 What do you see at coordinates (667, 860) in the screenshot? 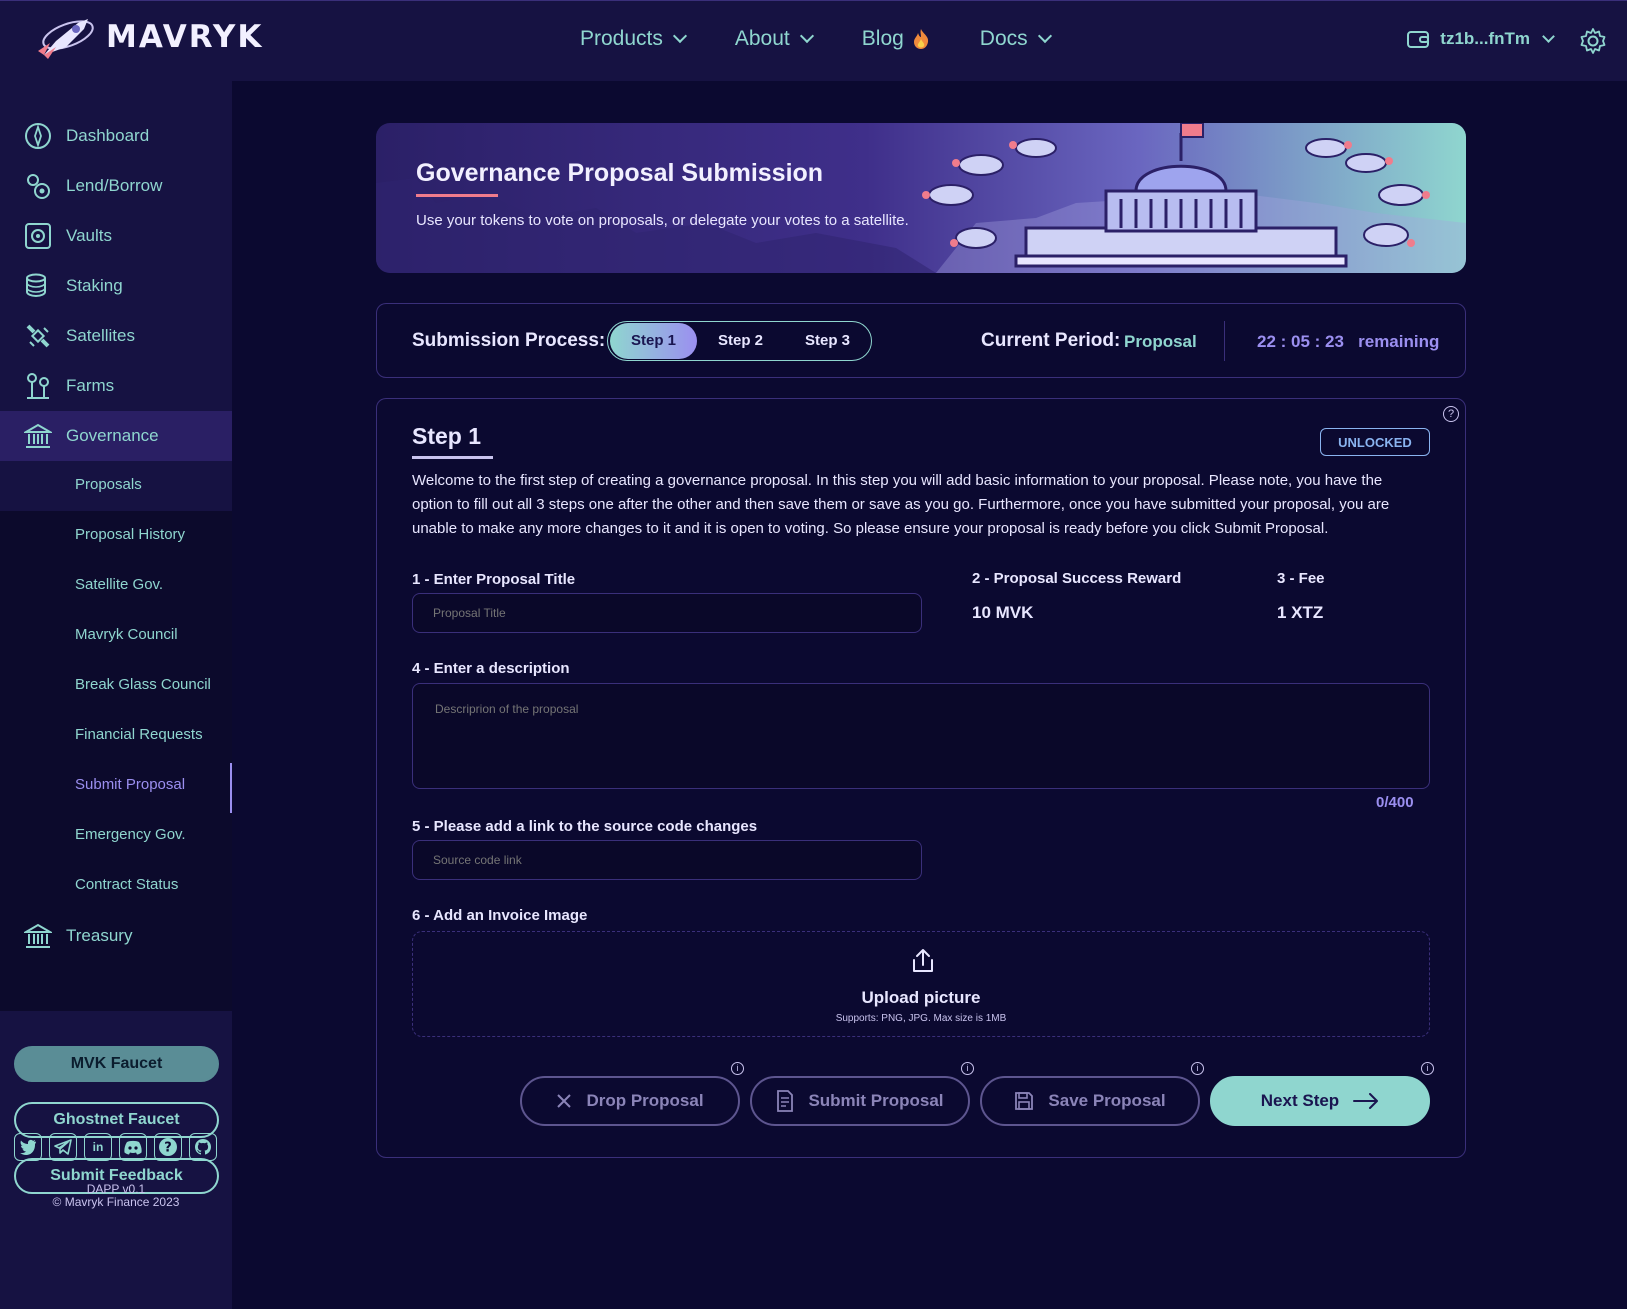
I see `source-link-input` at bounding box center [667, 860].